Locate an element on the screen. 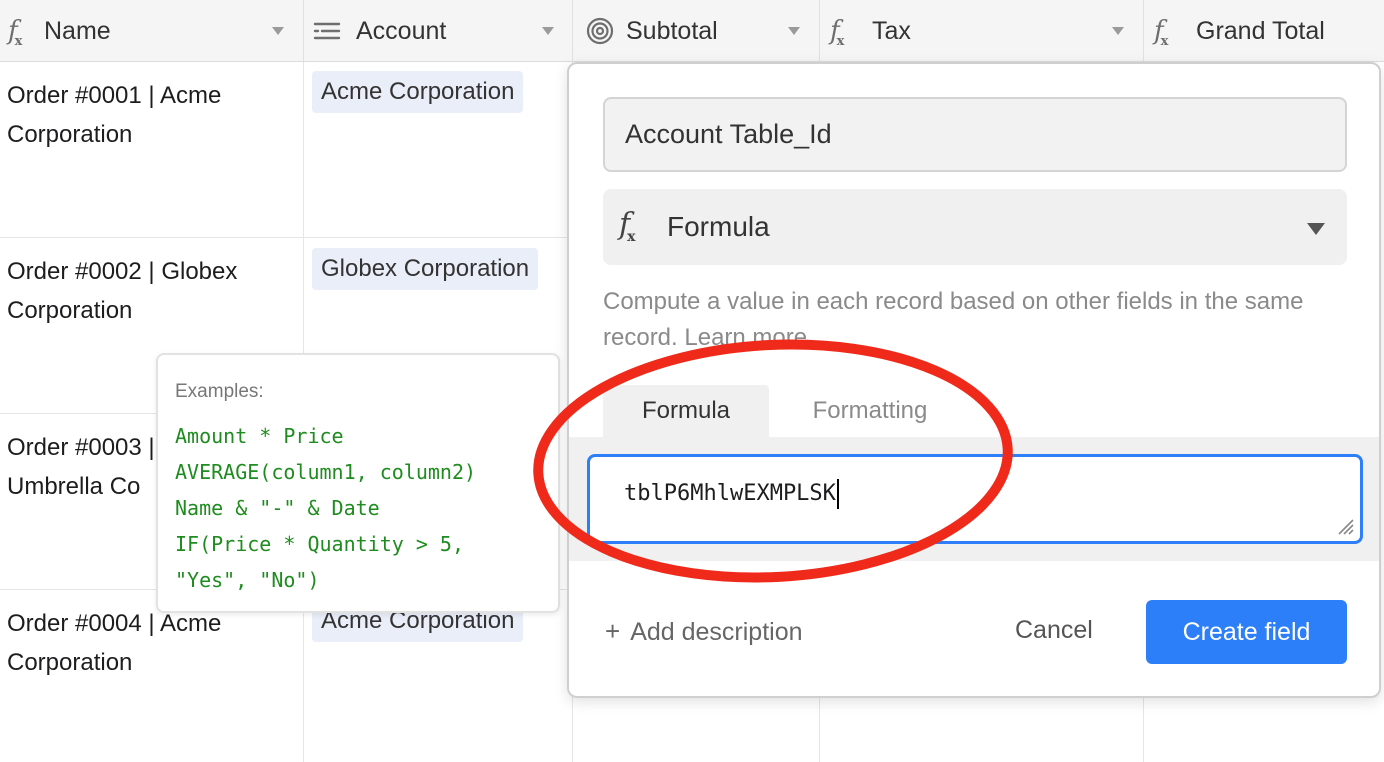 This screenshot has width=1384, height=762. column-header-grand-total: fx Grand Total is located at coordinates (1264, 30).